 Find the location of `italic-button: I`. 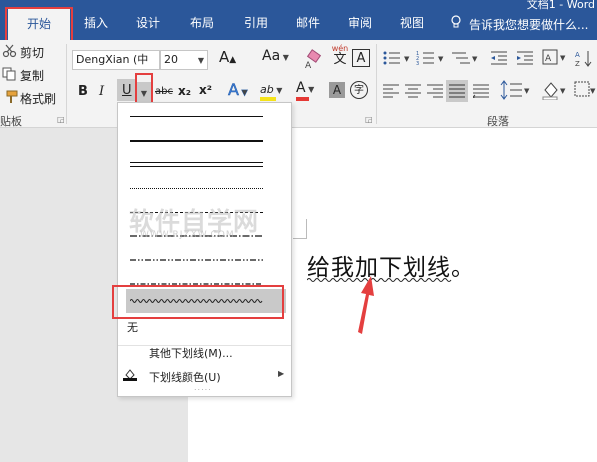

italic-button: I is located at coordinates (101, 91).